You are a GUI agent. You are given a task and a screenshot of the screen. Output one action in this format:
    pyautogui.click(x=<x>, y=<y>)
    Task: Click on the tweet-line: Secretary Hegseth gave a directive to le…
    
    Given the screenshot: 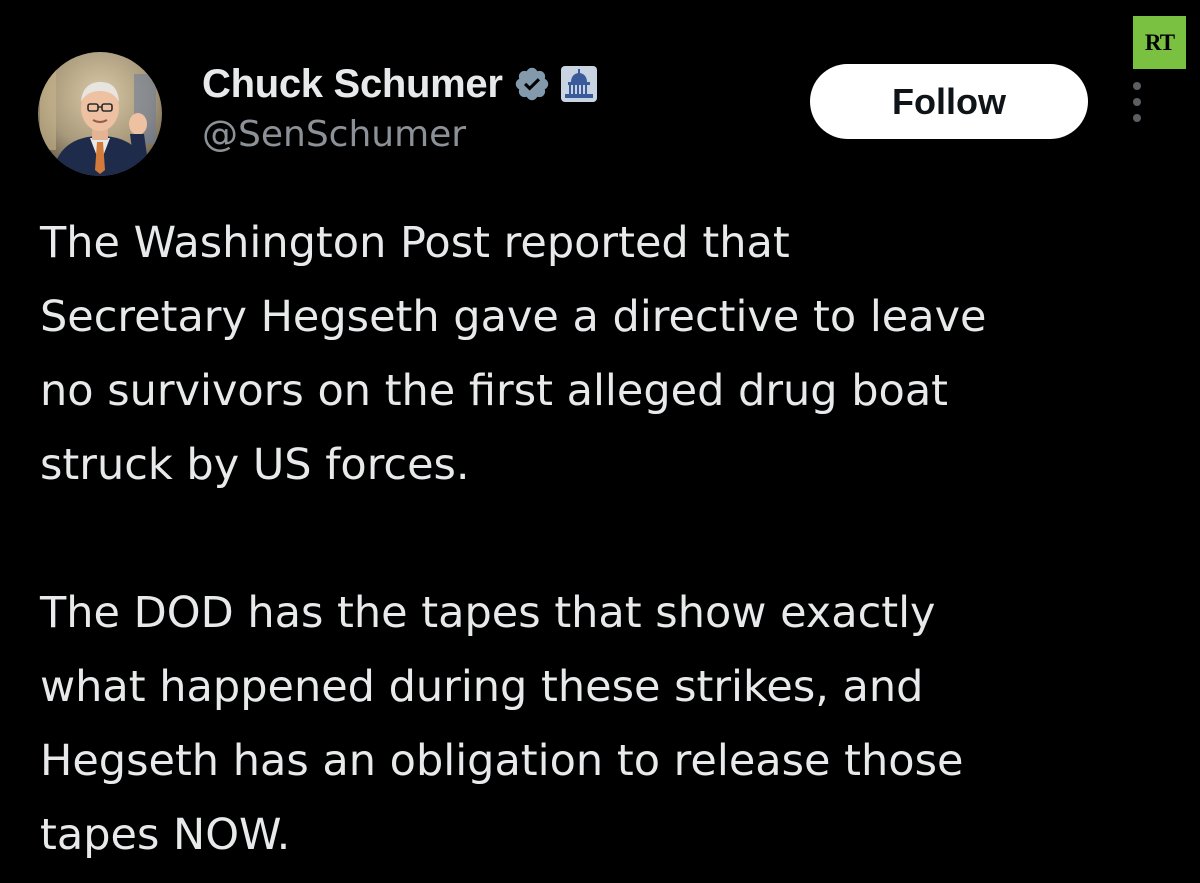 What is the action you would take?
    pyautogui.click(x=513, y=317)
    